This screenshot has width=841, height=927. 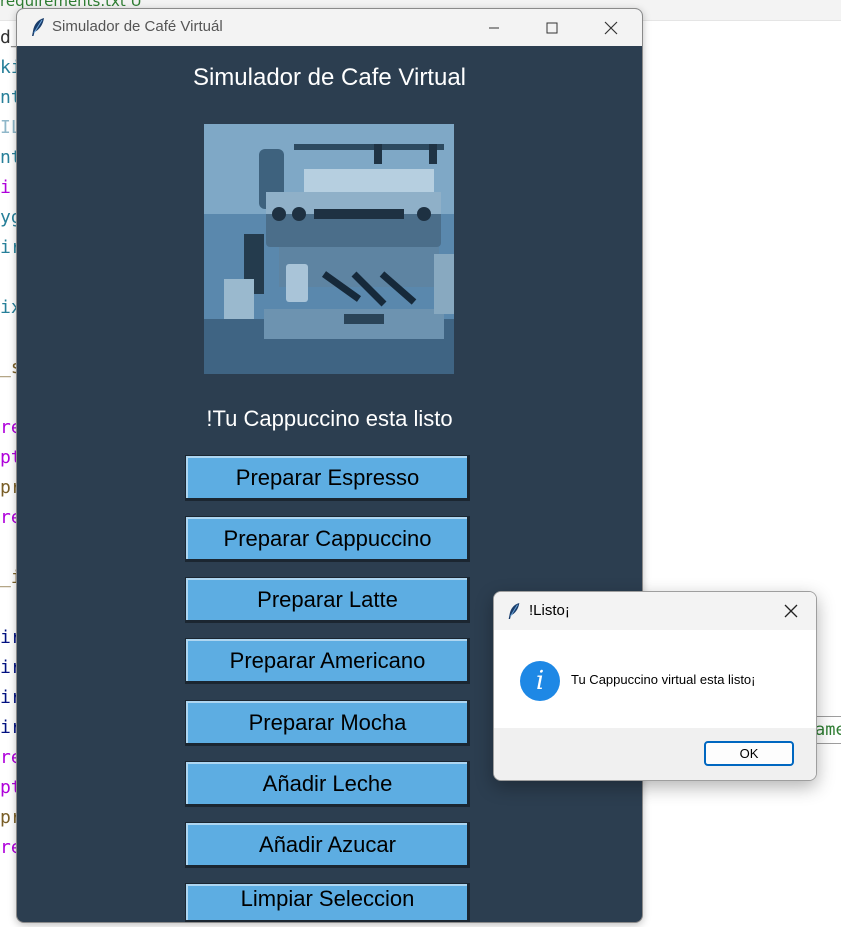 I want to click on window-titlebar: Simulador de Café Virtuál, so click(x=329, y=27).